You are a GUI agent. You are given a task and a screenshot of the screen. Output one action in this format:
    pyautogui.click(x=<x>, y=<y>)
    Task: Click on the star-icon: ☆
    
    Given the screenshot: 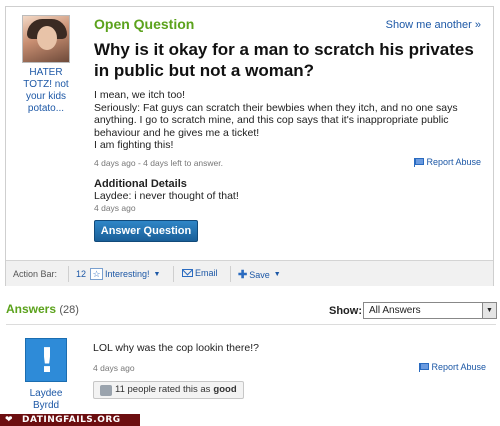 What is the action you would take?
    pyautogui.click(x=96, y=274)
    